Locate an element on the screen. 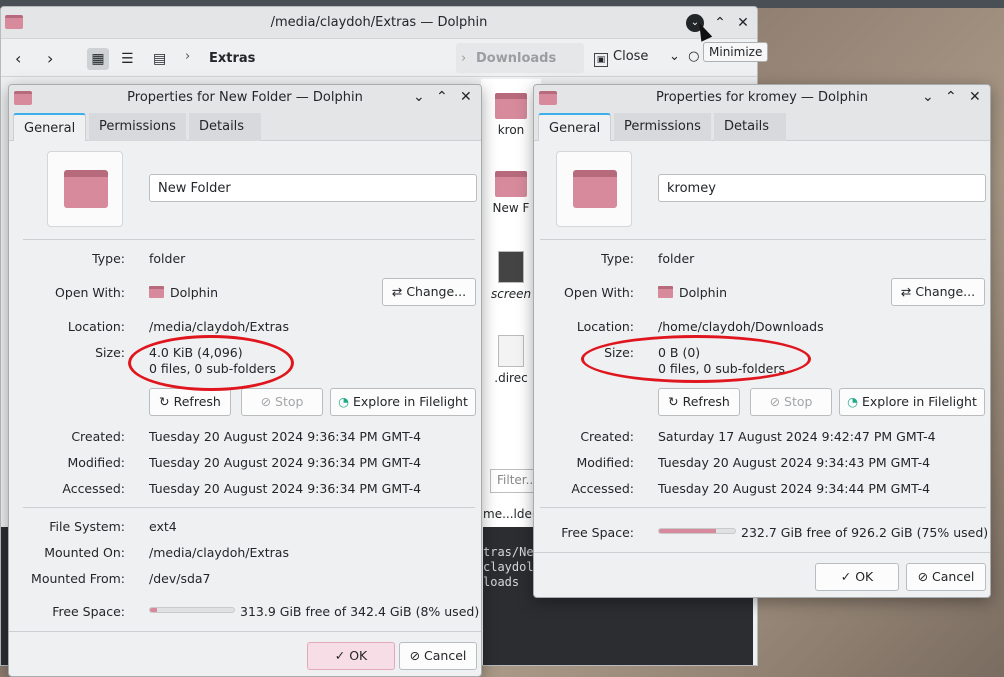 This screenshot has width=1004, height=677. file-item: New F is located at coordinates (511, 193).